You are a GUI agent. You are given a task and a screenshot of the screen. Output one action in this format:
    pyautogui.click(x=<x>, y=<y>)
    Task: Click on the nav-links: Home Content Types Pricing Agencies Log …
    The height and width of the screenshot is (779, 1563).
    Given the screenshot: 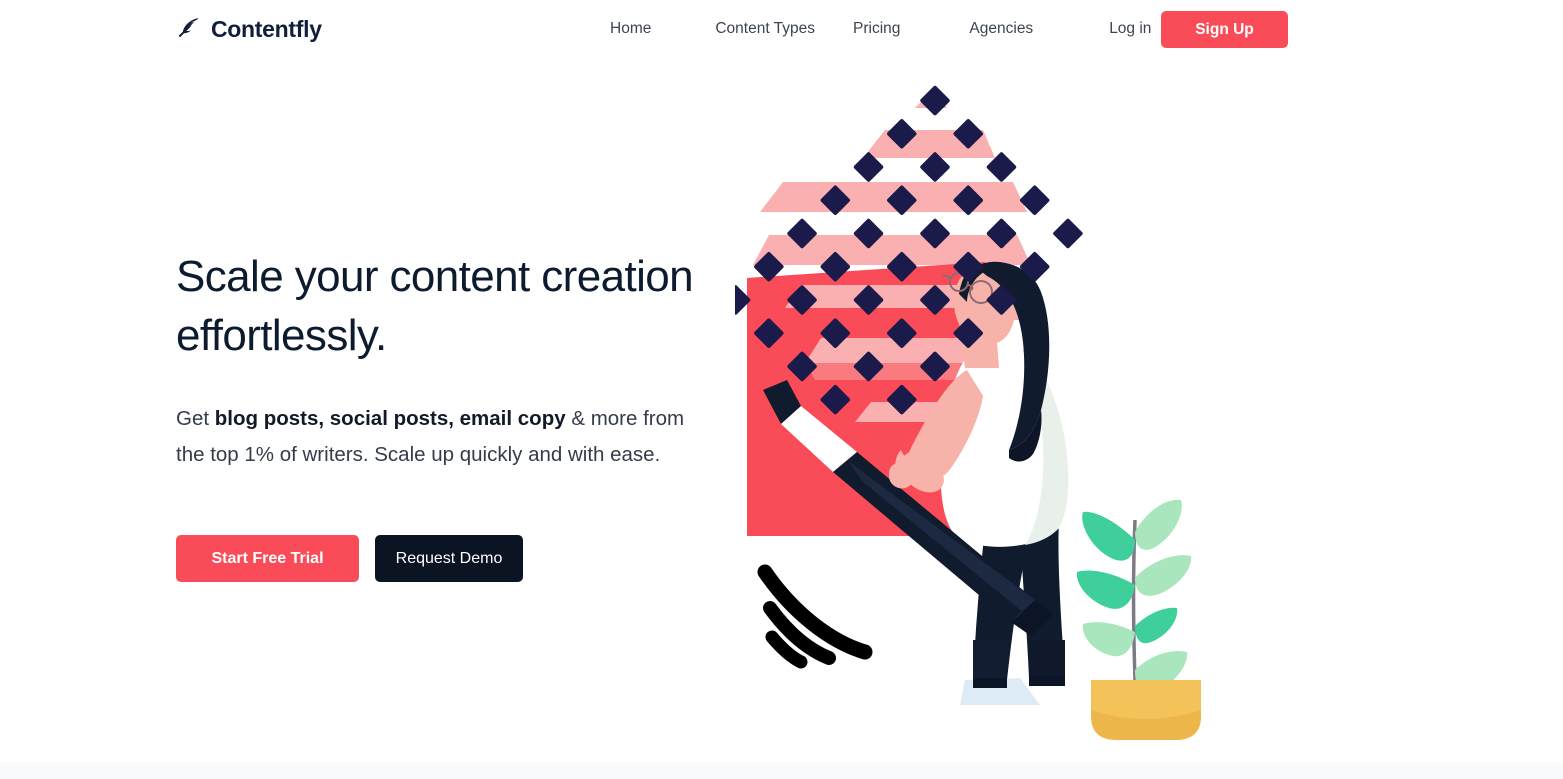 What is the action you would take?
    pyautogui.click(x=880, y=29)
    